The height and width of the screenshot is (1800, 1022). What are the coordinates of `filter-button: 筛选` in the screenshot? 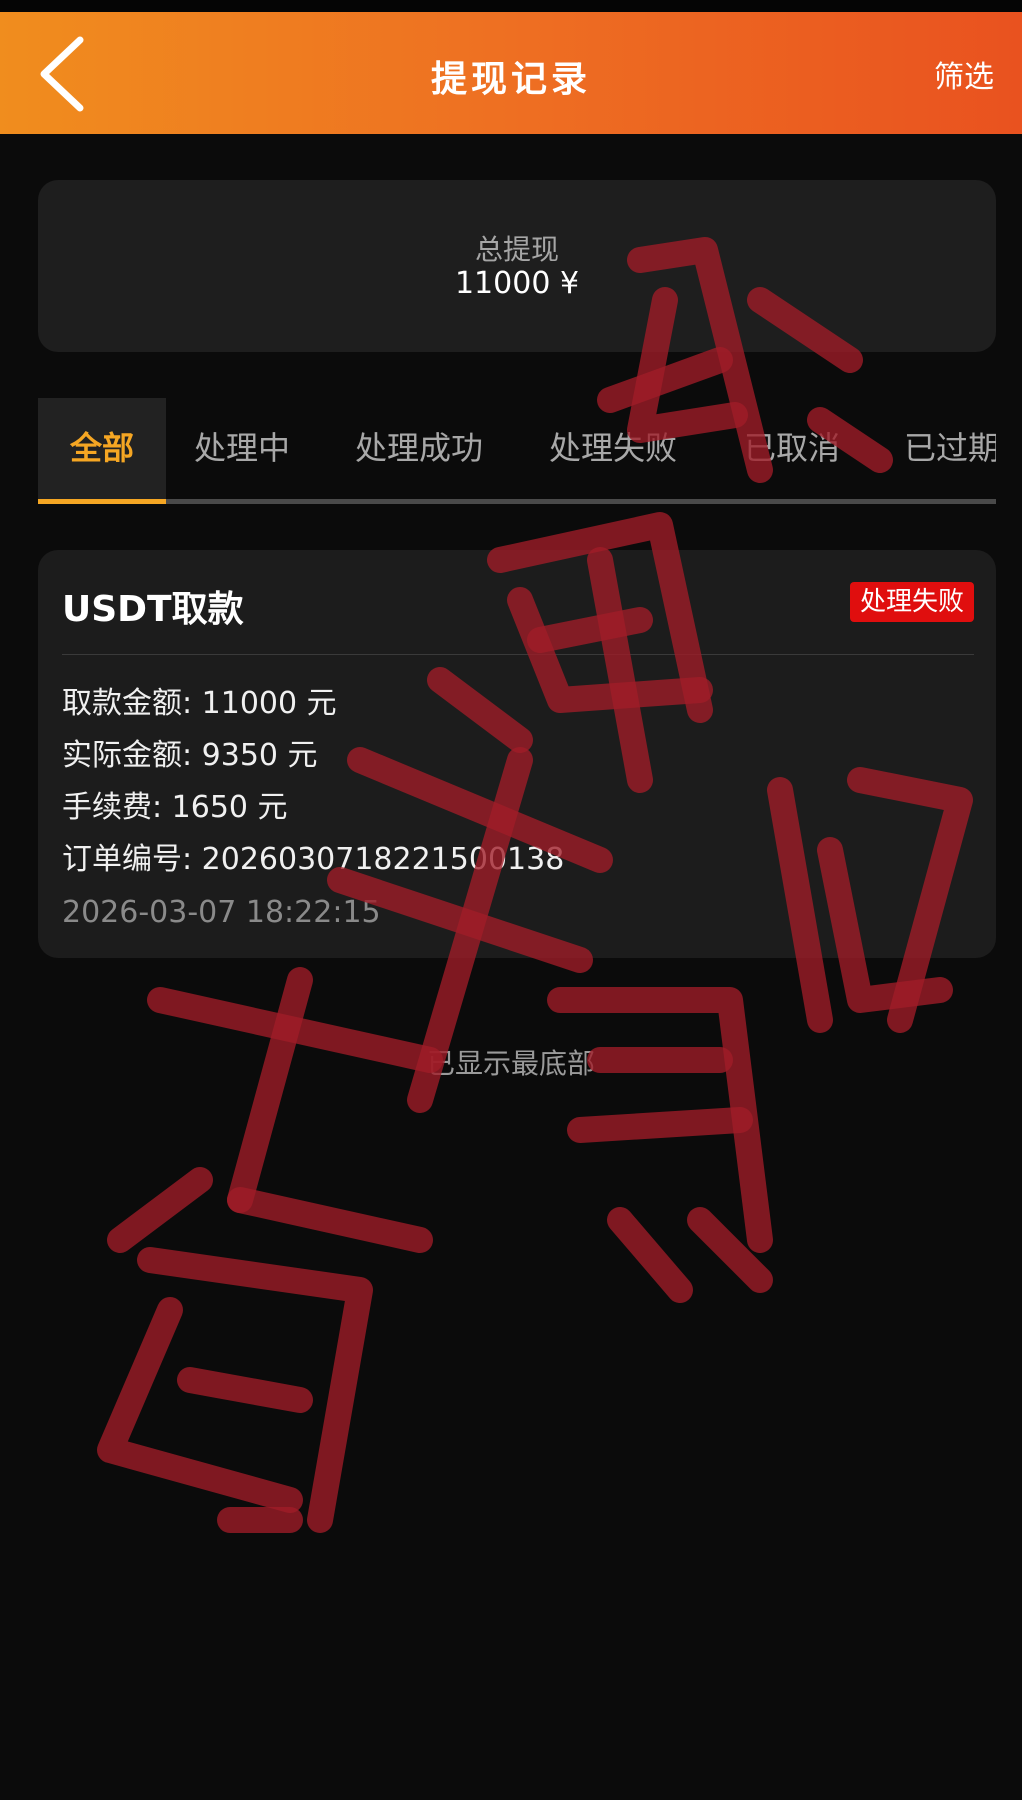 It's located at (964, 74).